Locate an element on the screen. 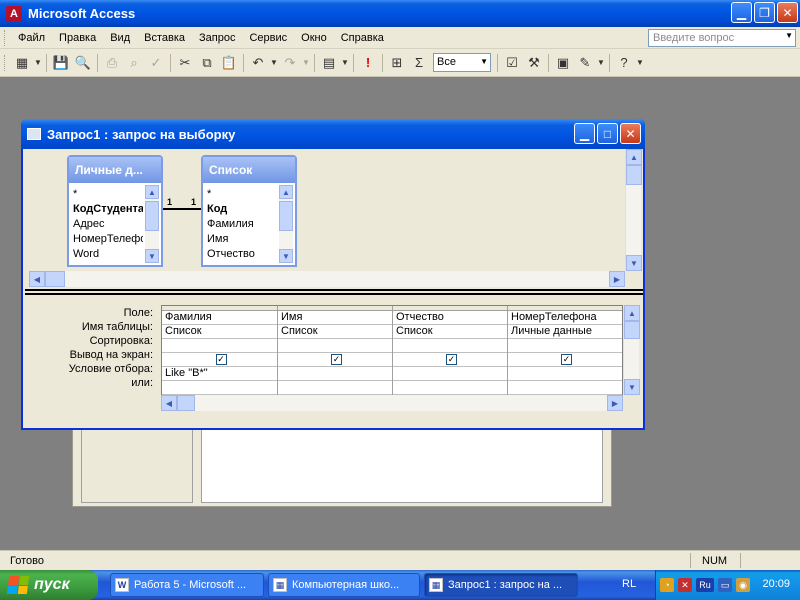 This screenshot has height=600, width=800. redo-icon: ↷ is located at coordinates (290, 63).